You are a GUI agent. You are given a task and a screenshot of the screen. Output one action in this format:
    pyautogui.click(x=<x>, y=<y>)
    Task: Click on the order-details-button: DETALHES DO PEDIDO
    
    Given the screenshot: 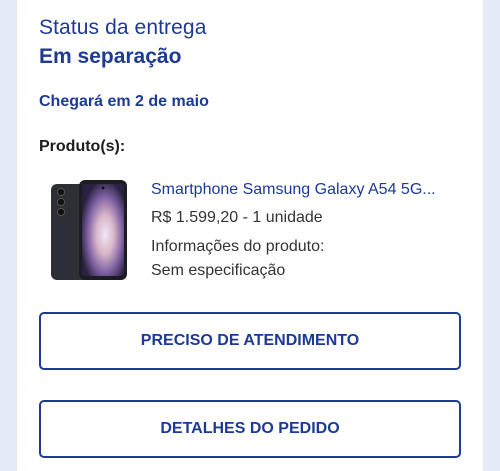 What is the action you would take?
    pyautogui.click(x=250, y=429)
    